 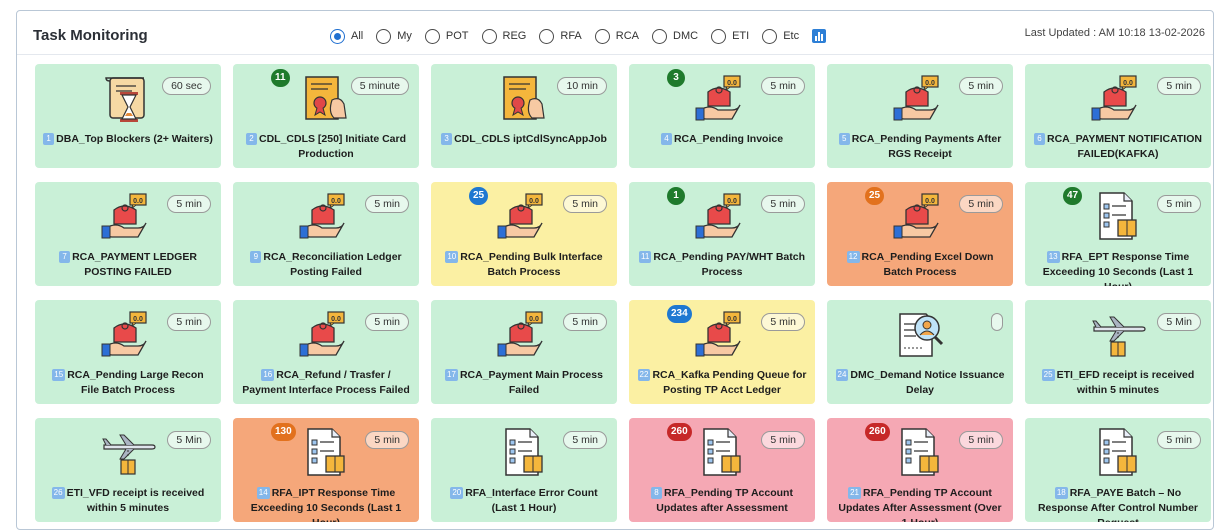 What do you see at coordinates (530, 139) in the screenshot?
I see `task-label-text: CDL_CDLS iptCdlSyncAppJob` at bounding box center [530, 139].